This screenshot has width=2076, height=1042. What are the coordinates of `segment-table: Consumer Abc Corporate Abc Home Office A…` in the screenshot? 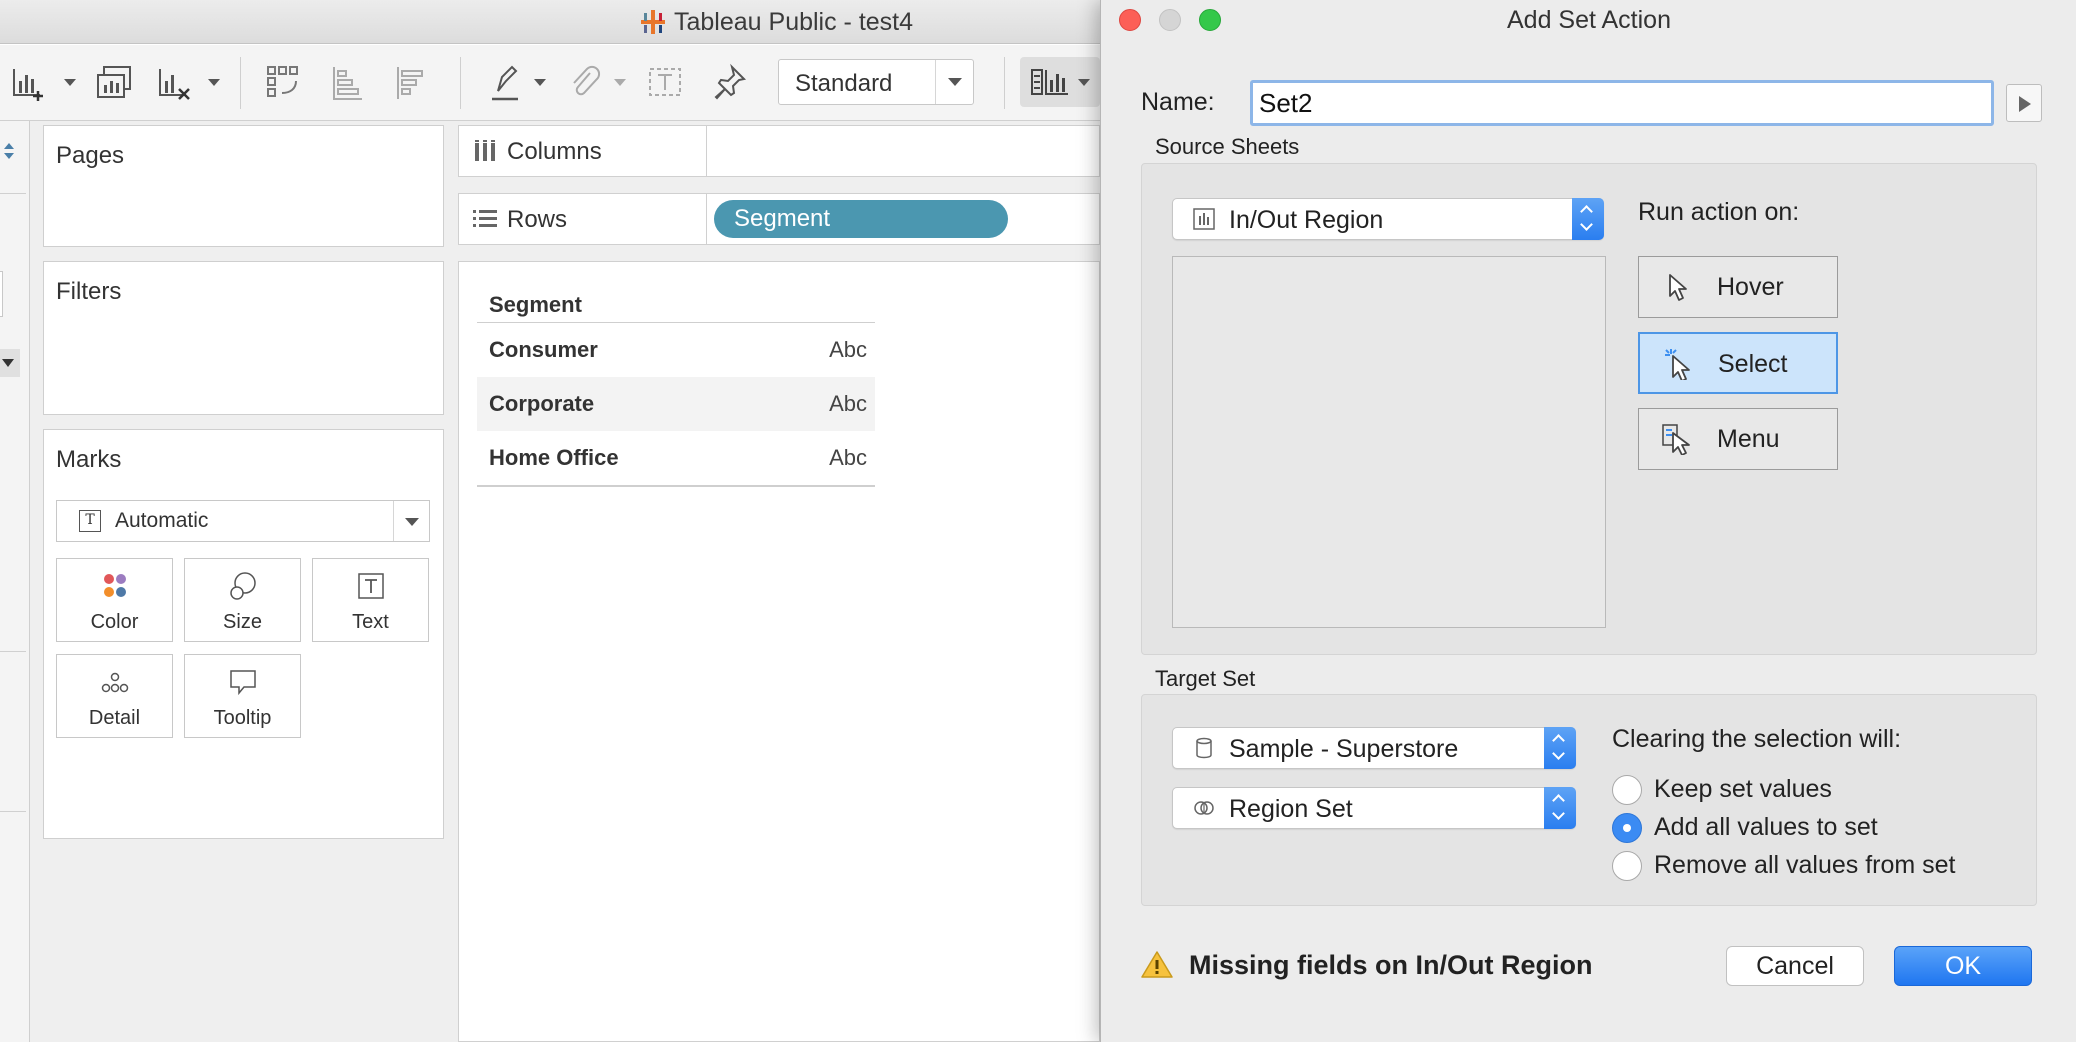 It's located at (676, 404).